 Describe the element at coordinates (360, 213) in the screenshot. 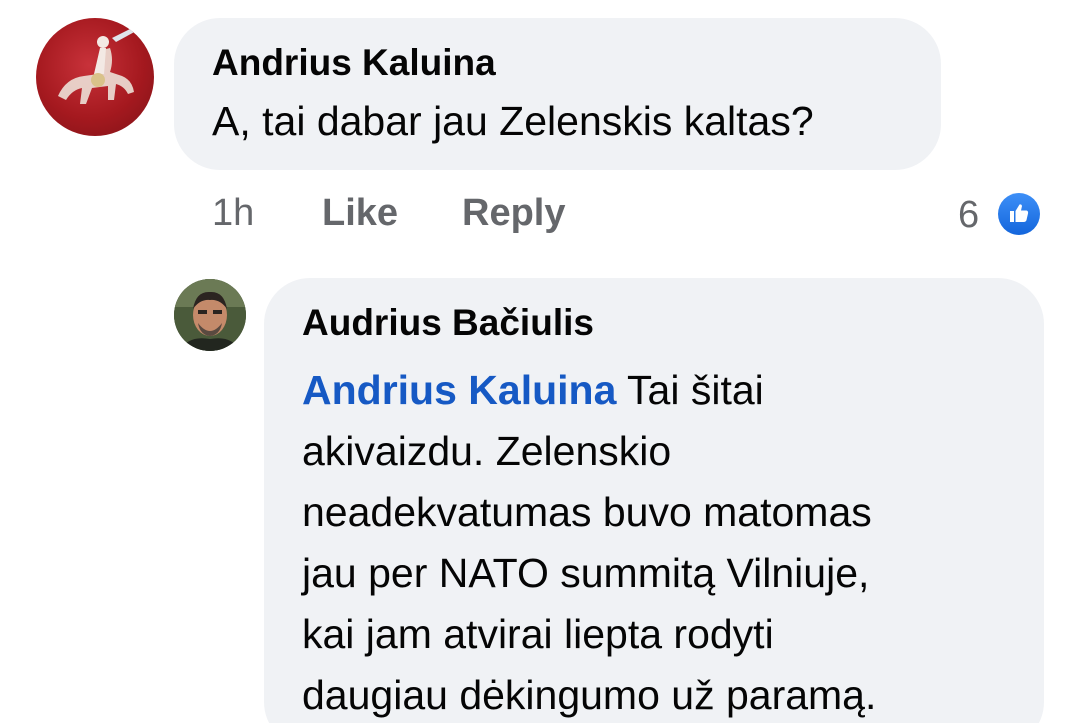

I see `like-button: Like` at that location.